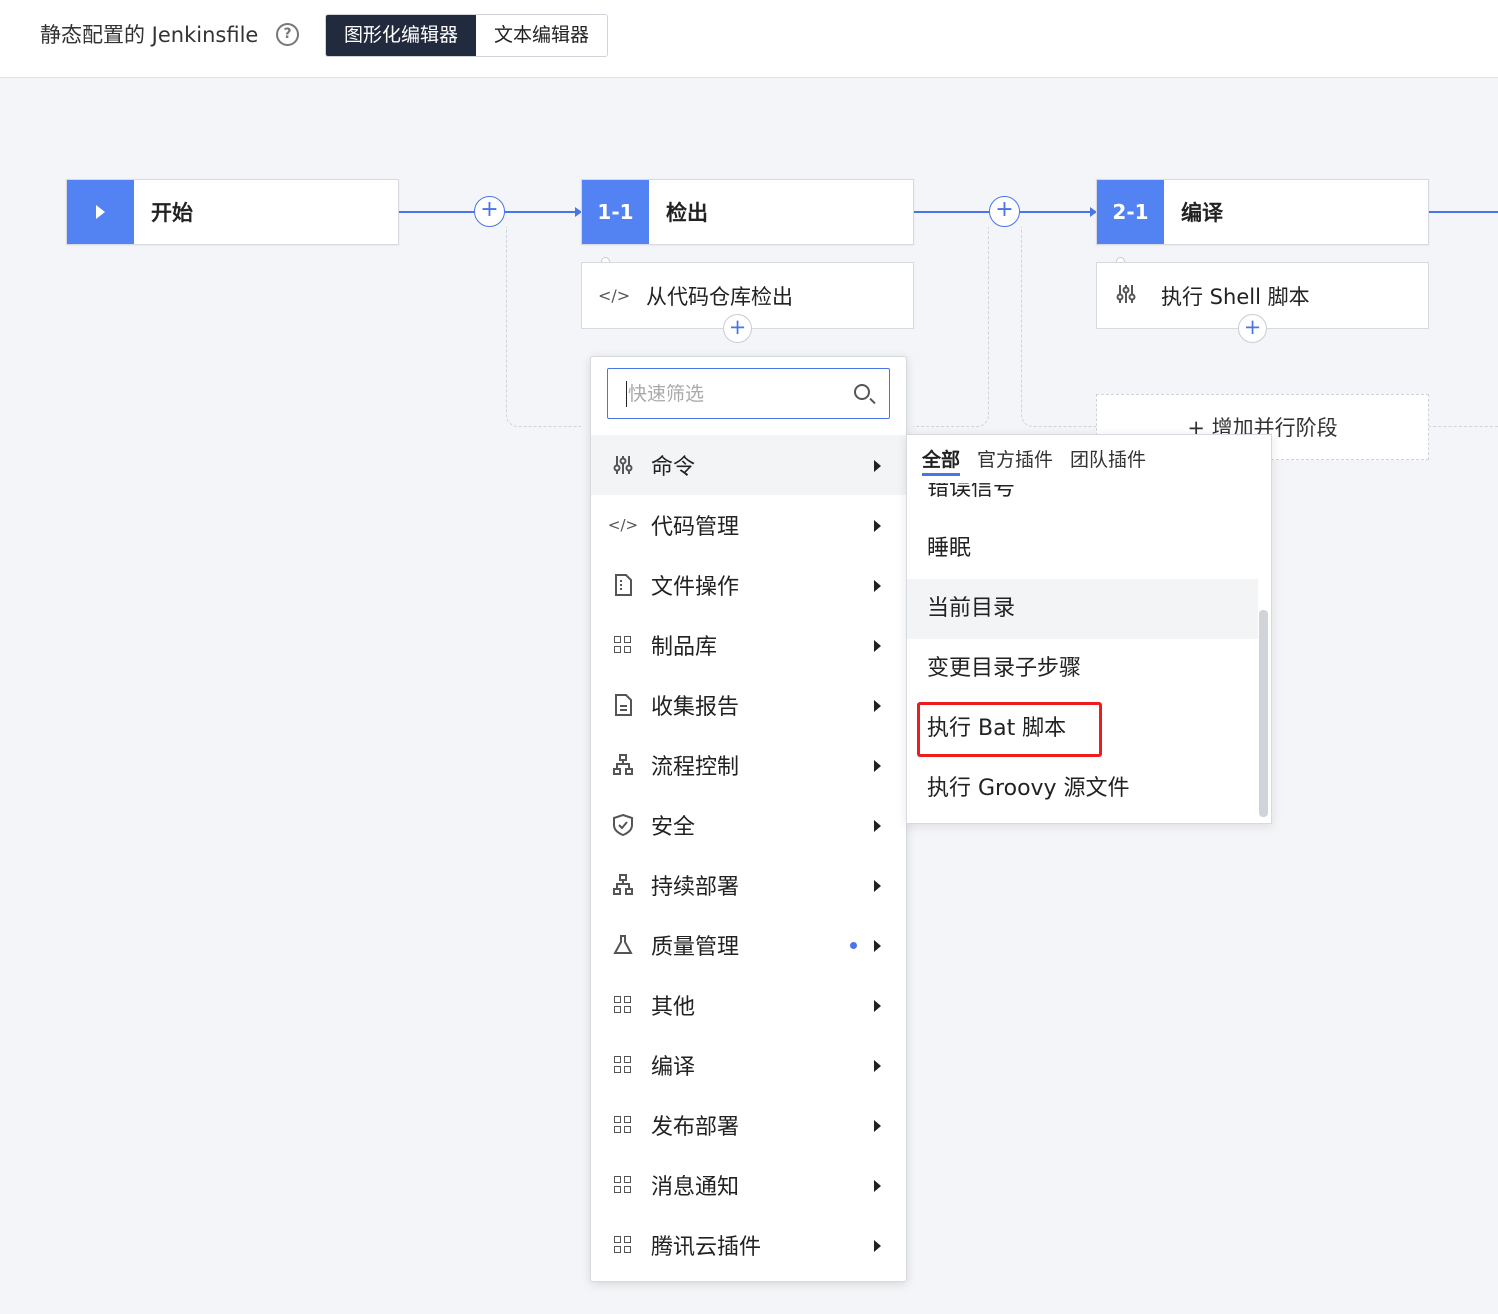 Image resolution: width=1498 pixels, height=1314 pixels. Describe the element at coordinates (615, 212) in the screenshot. I see `stage-number: 1-1` at that location.